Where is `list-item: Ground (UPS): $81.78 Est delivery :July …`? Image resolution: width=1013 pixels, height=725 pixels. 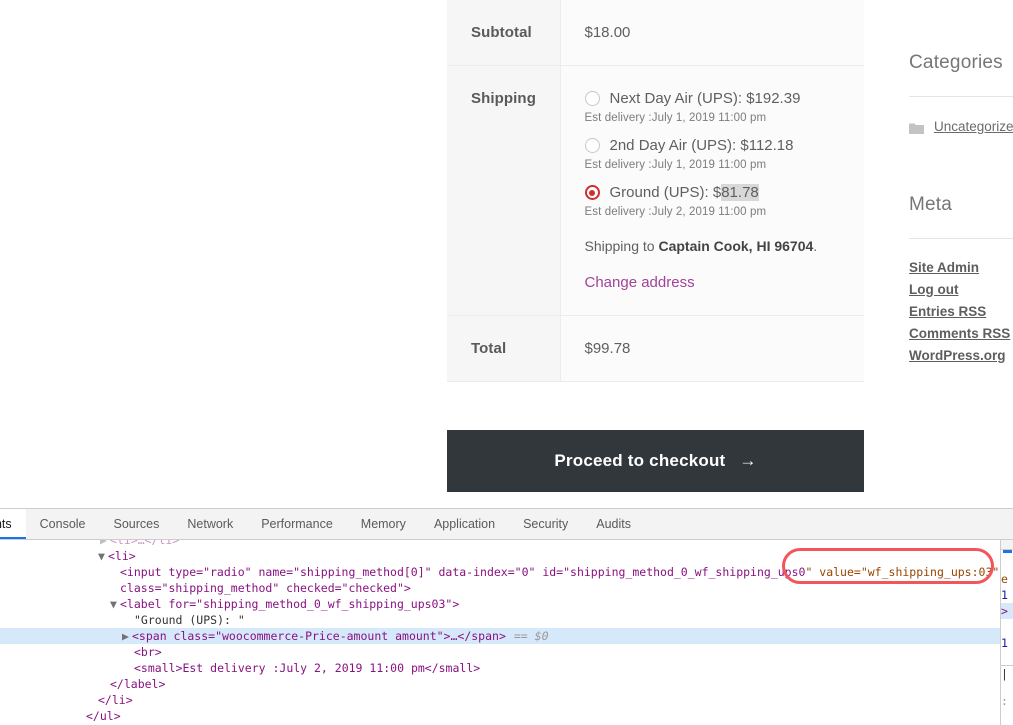
list-item: Ground (UPS): $81.78 Est delivery :July … is located at coordinates (714, 201).